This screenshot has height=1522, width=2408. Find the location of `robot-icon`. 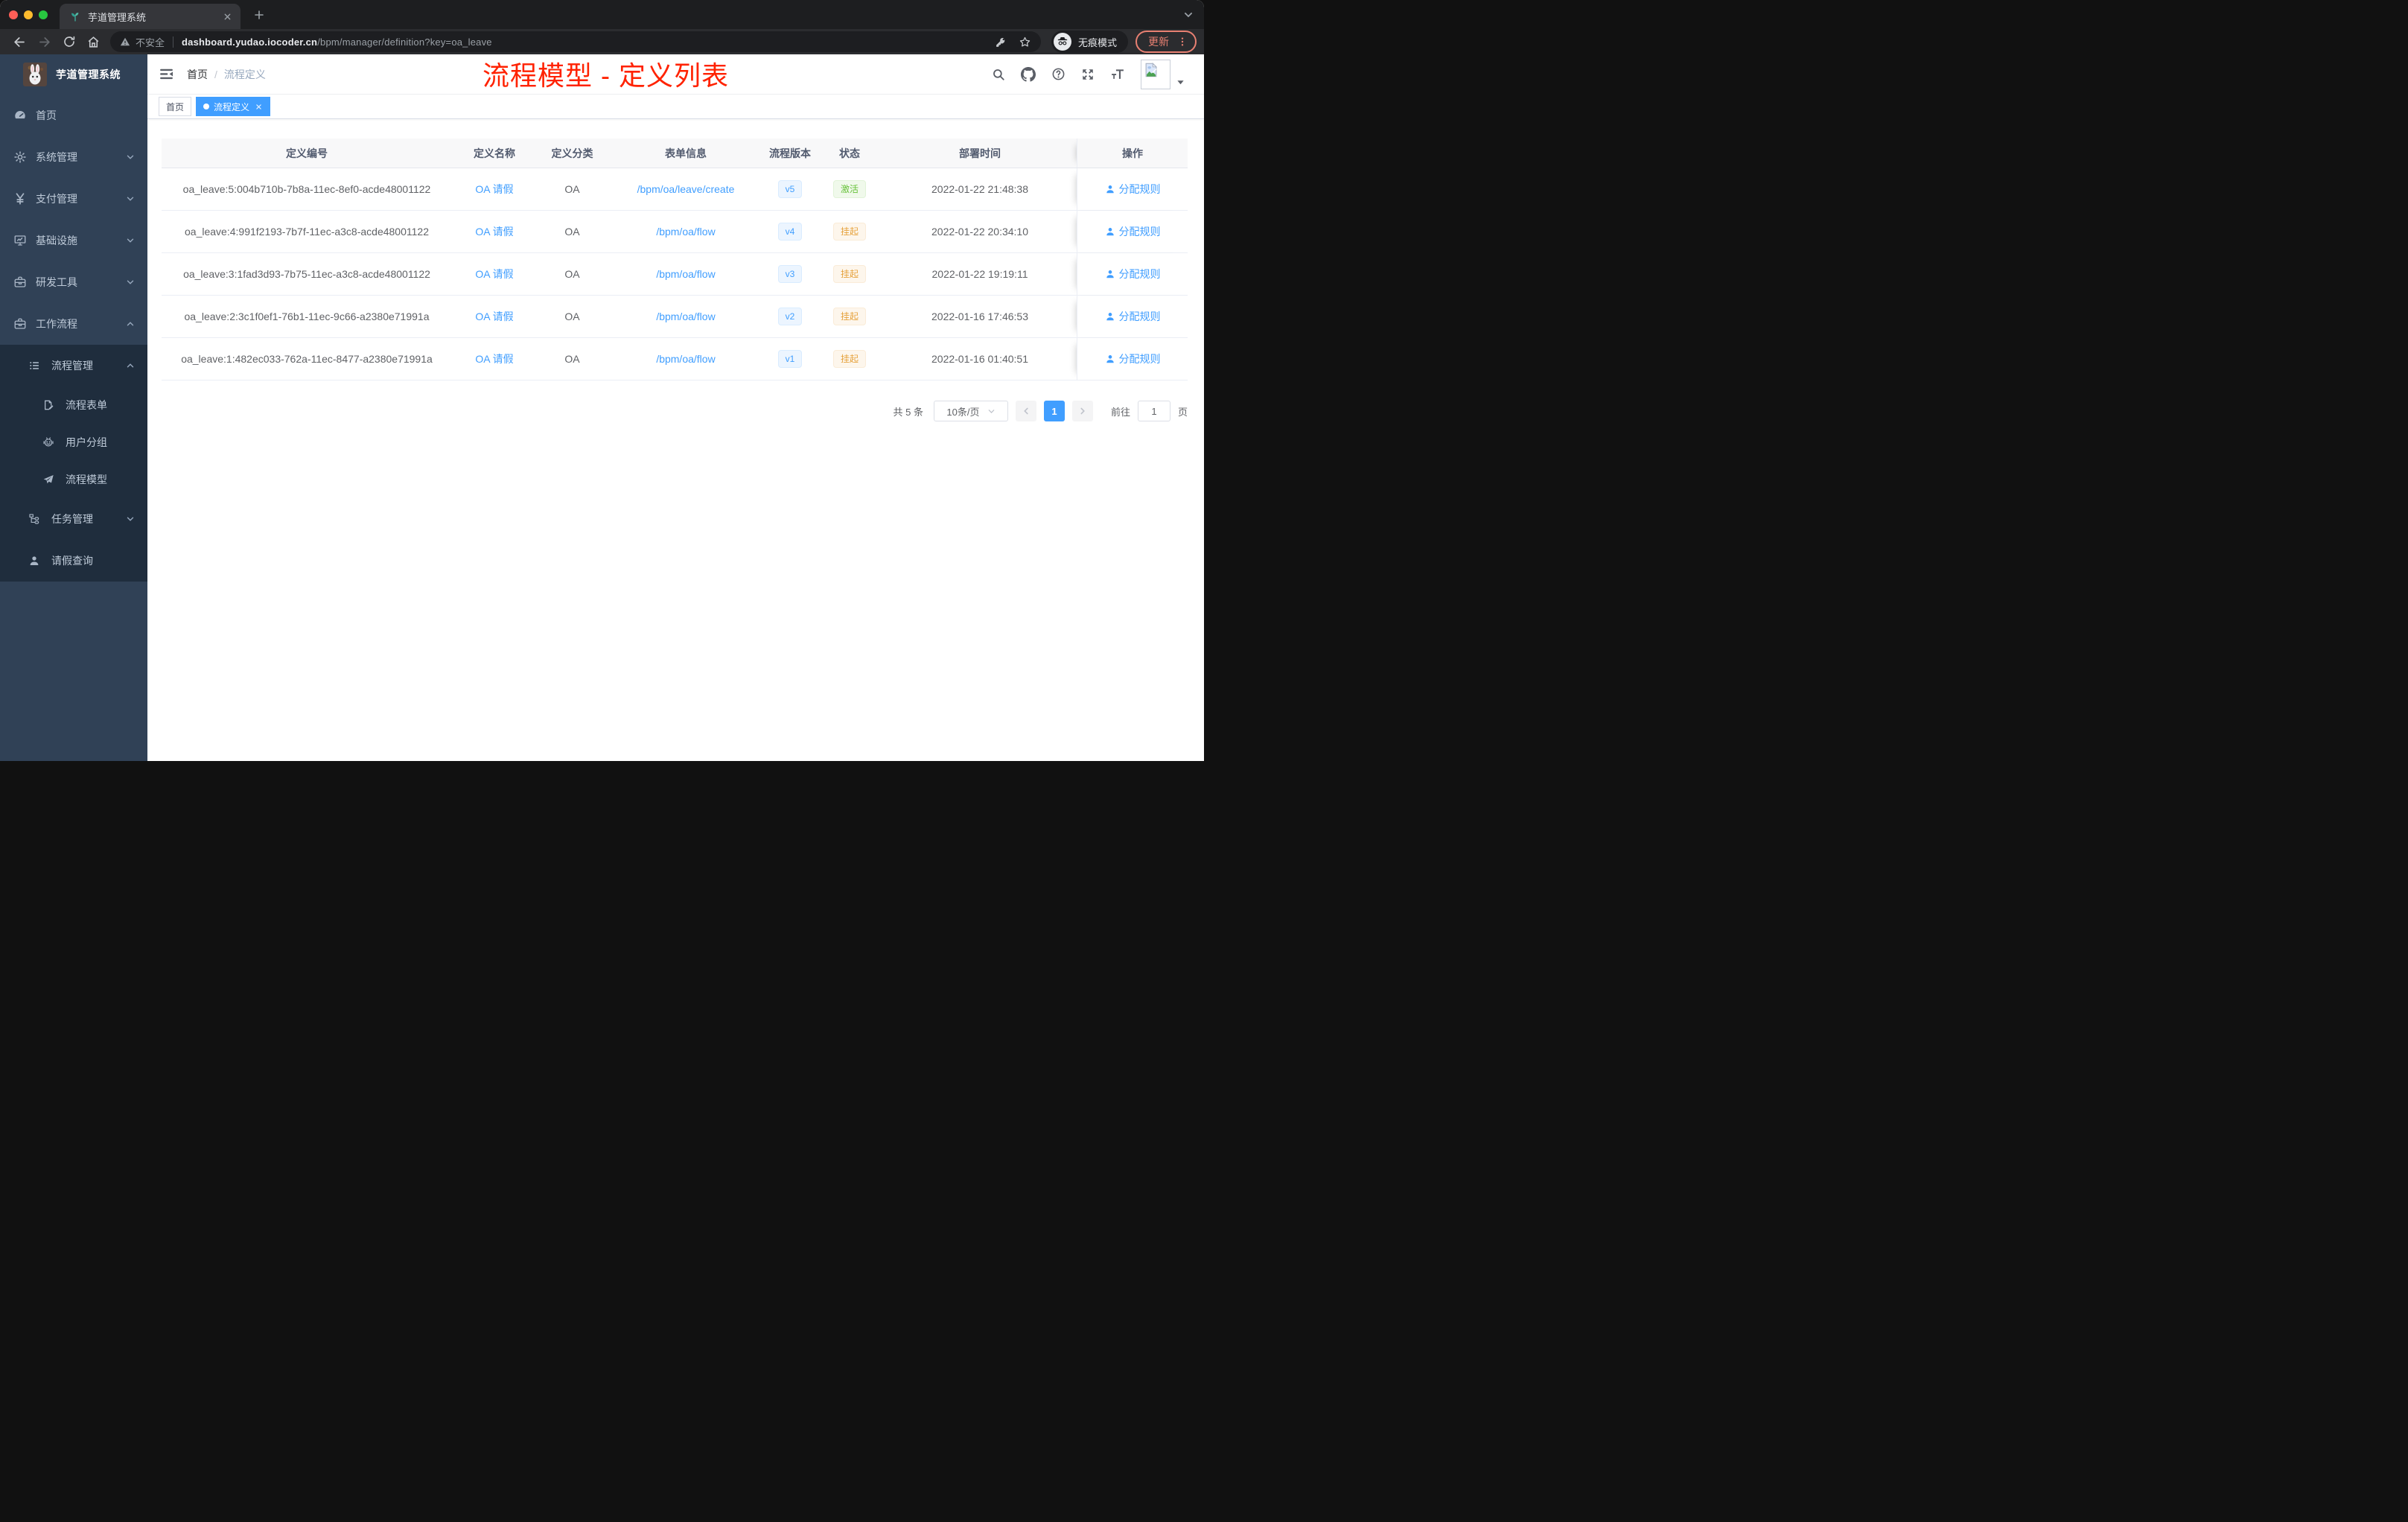

robot-icon is located at coordinates (48, 442).